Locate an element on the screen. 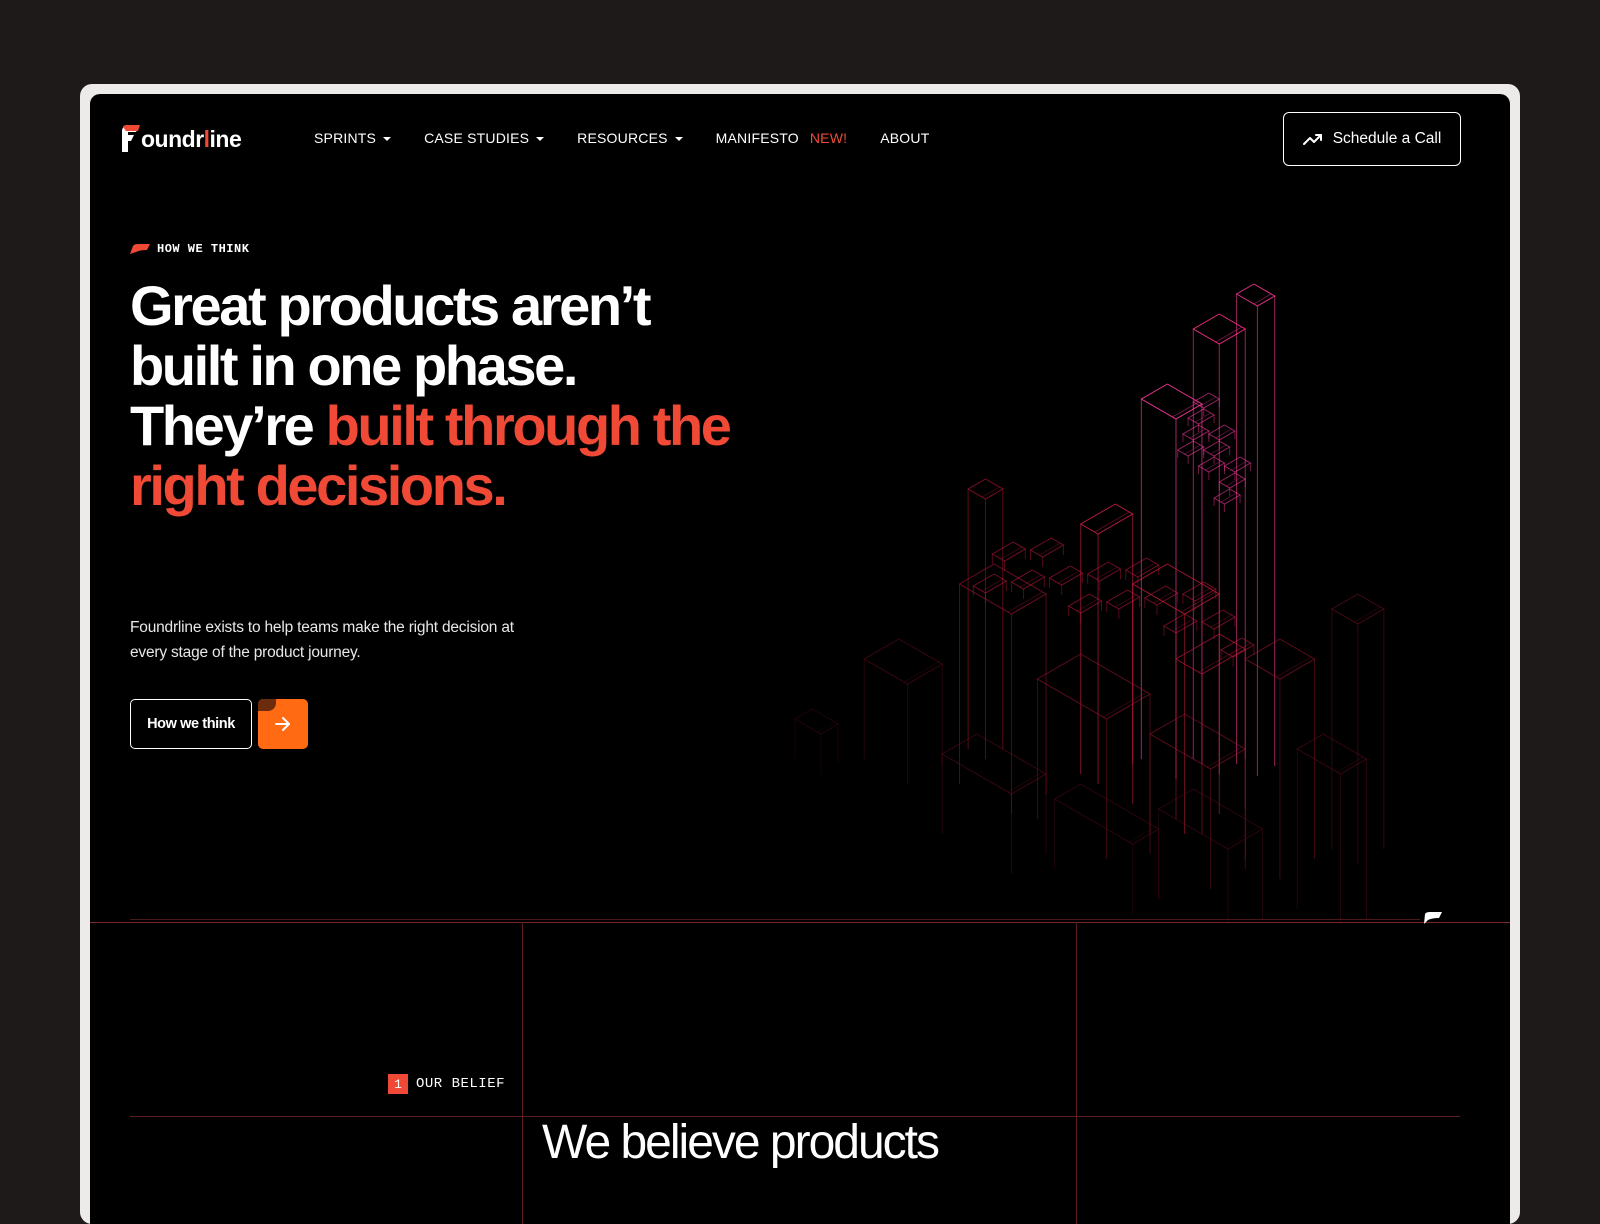 This screenshot has height=1224, width=1600. belief-label: 1 OUR BELIEF is located at coordinates (446, 1084).